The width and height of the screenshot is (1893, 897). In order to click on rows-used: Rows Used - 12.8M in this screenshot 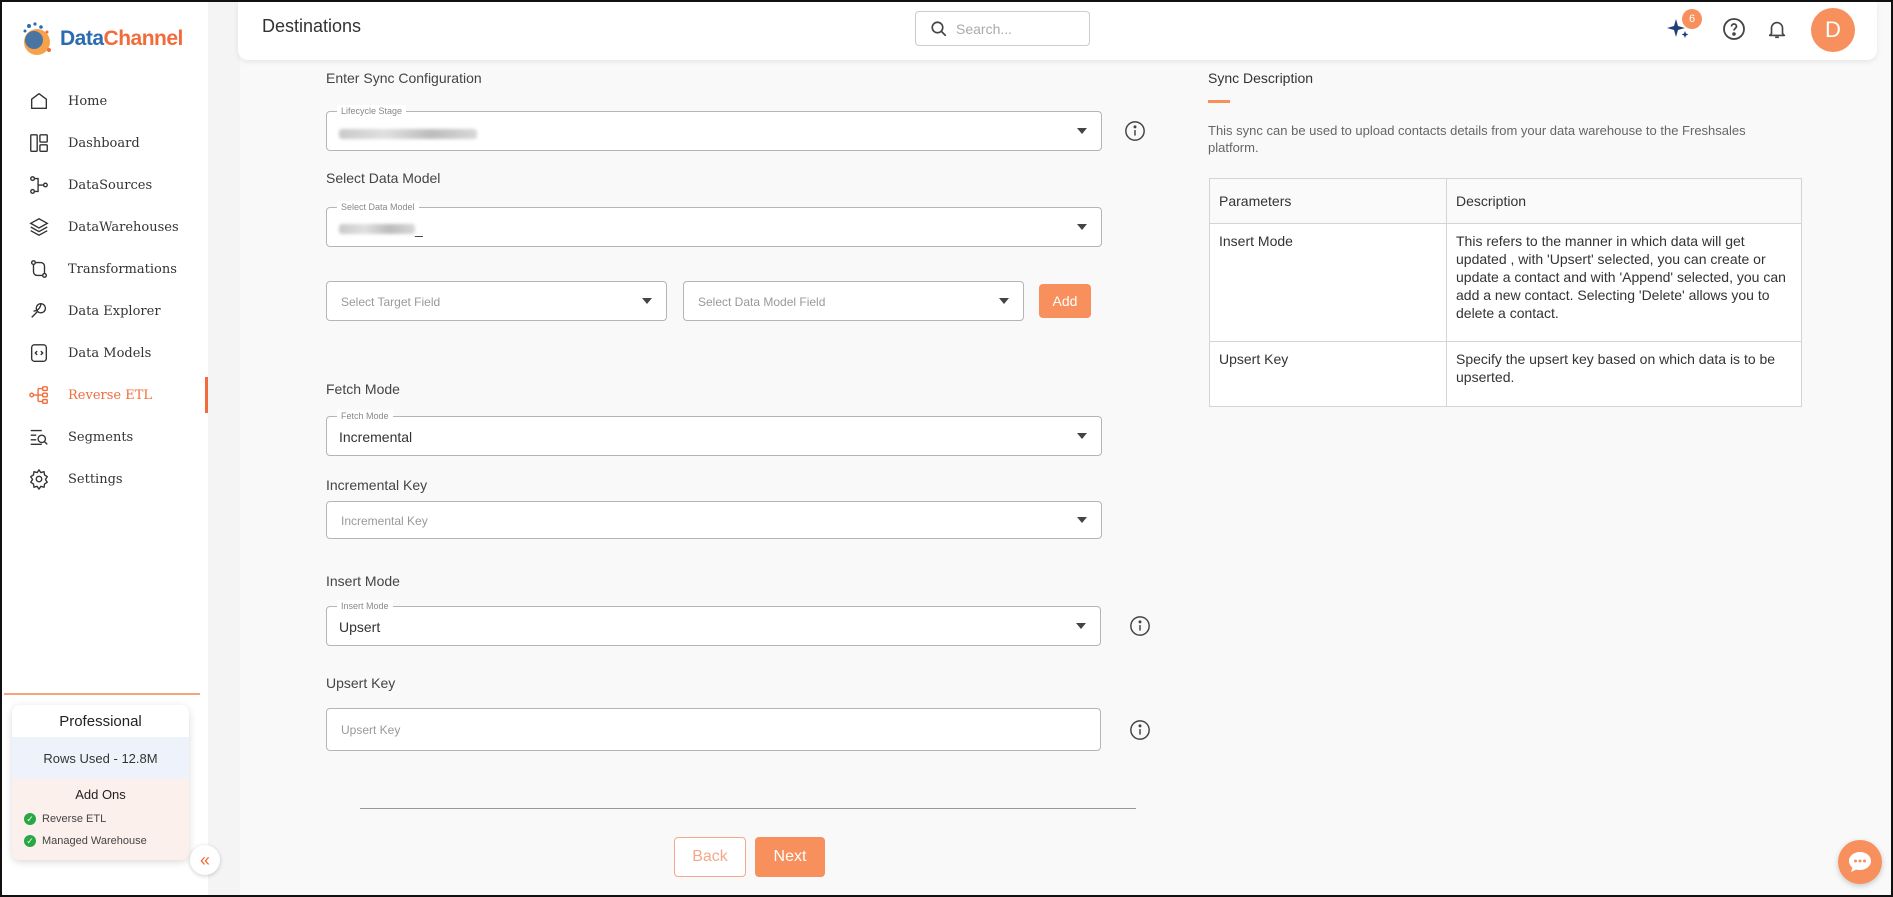, I will do `click(100, 758)`.